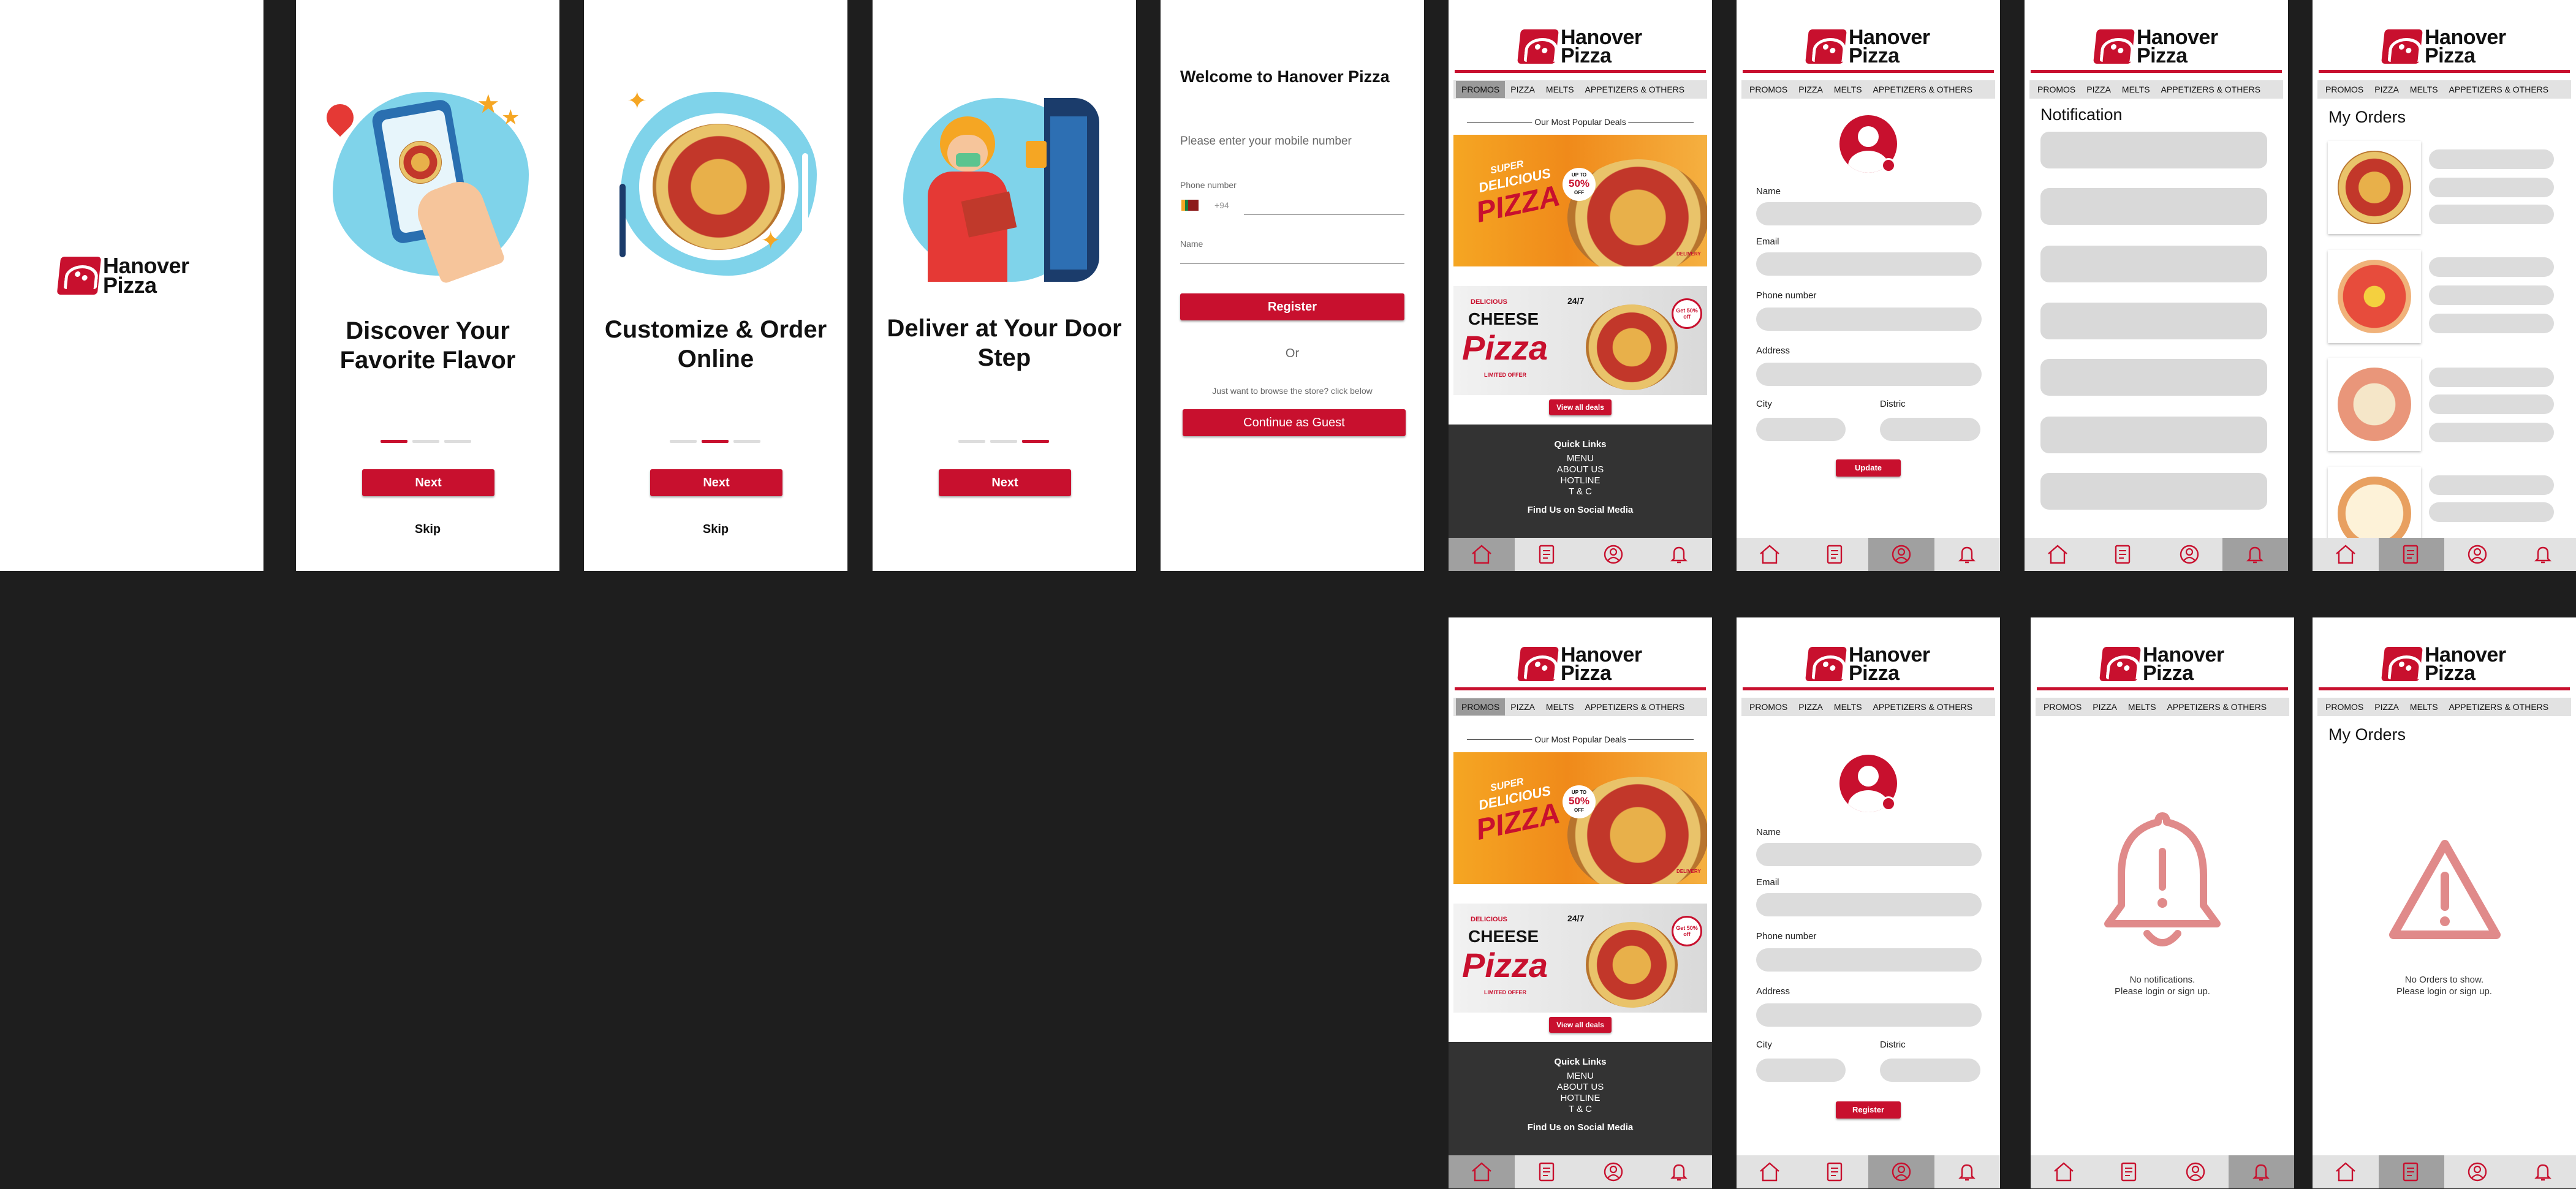 This screenshot has height=1189, width=2576. Describe the element at coordinates (1581, 469) in the screenshot. I see `footer-link-about: ABOUT US` at that location.